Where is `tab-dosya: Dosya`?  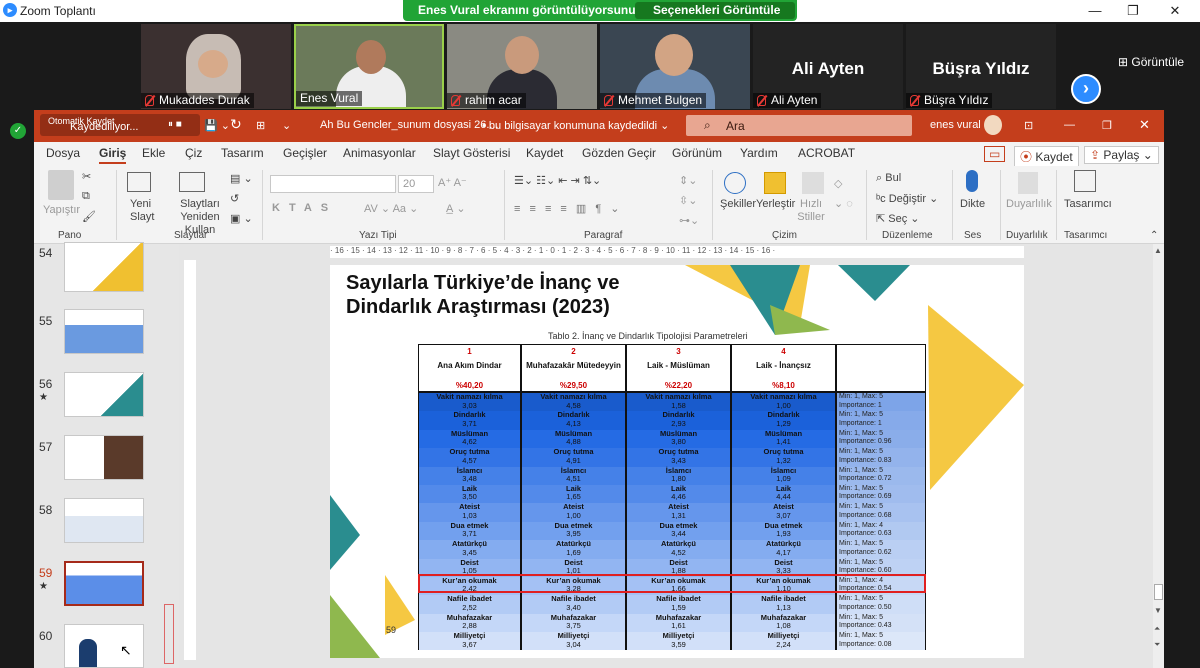 tab-dosya: Dosya is located at coordinates (63, 153).